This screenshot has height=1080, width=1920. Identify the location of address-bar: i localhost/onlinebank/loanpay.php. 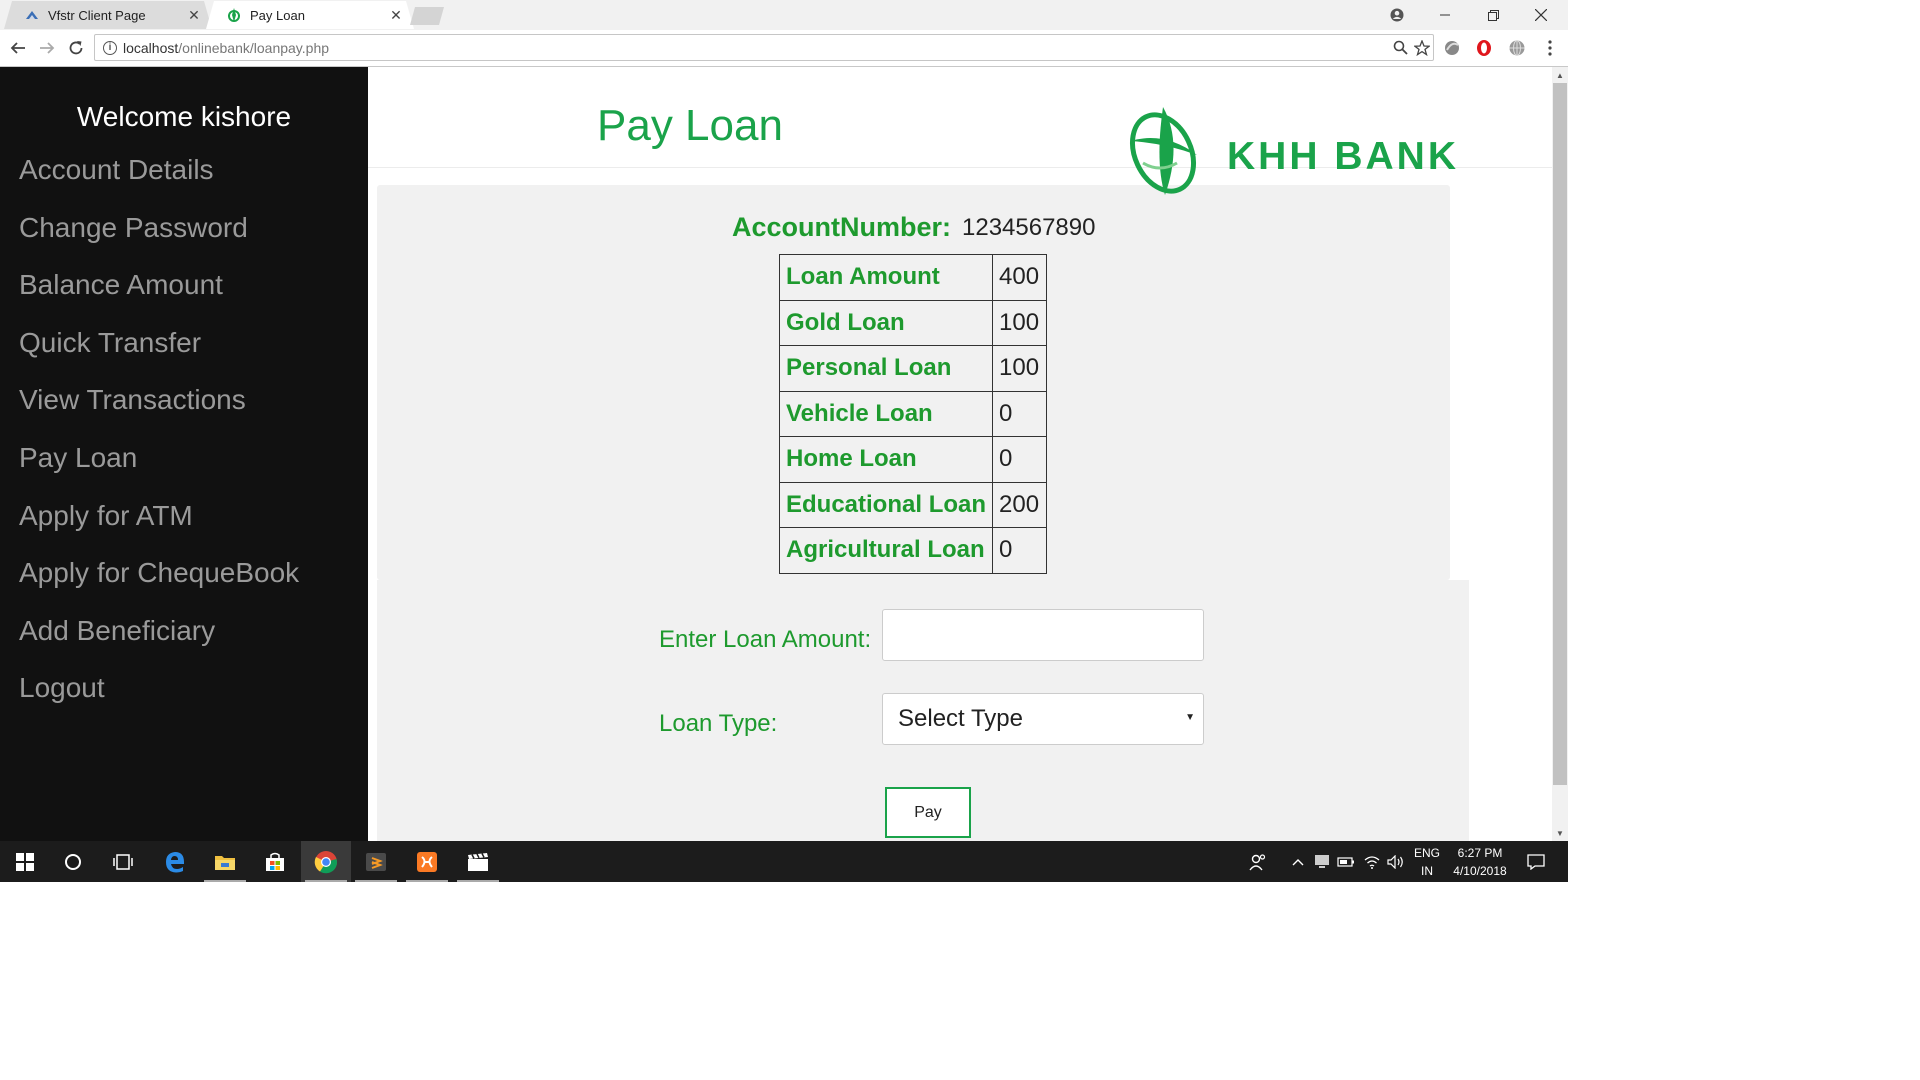
(764, 47).